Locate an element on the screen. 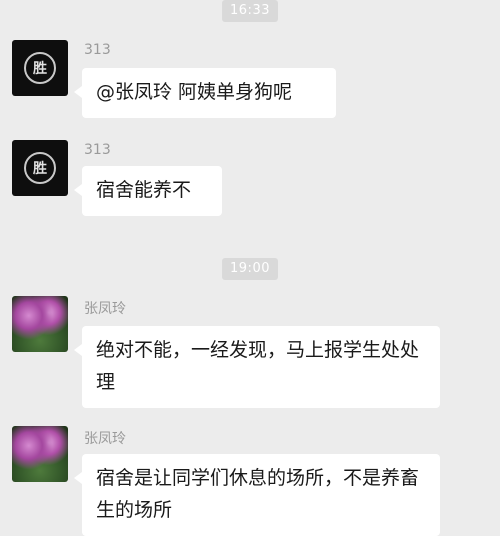 This screenshot has height=536, width=500. message-bubble: 宿舍是让同学们休息的场所，不是养畜生的场所 is located at coordinates (257, 495).